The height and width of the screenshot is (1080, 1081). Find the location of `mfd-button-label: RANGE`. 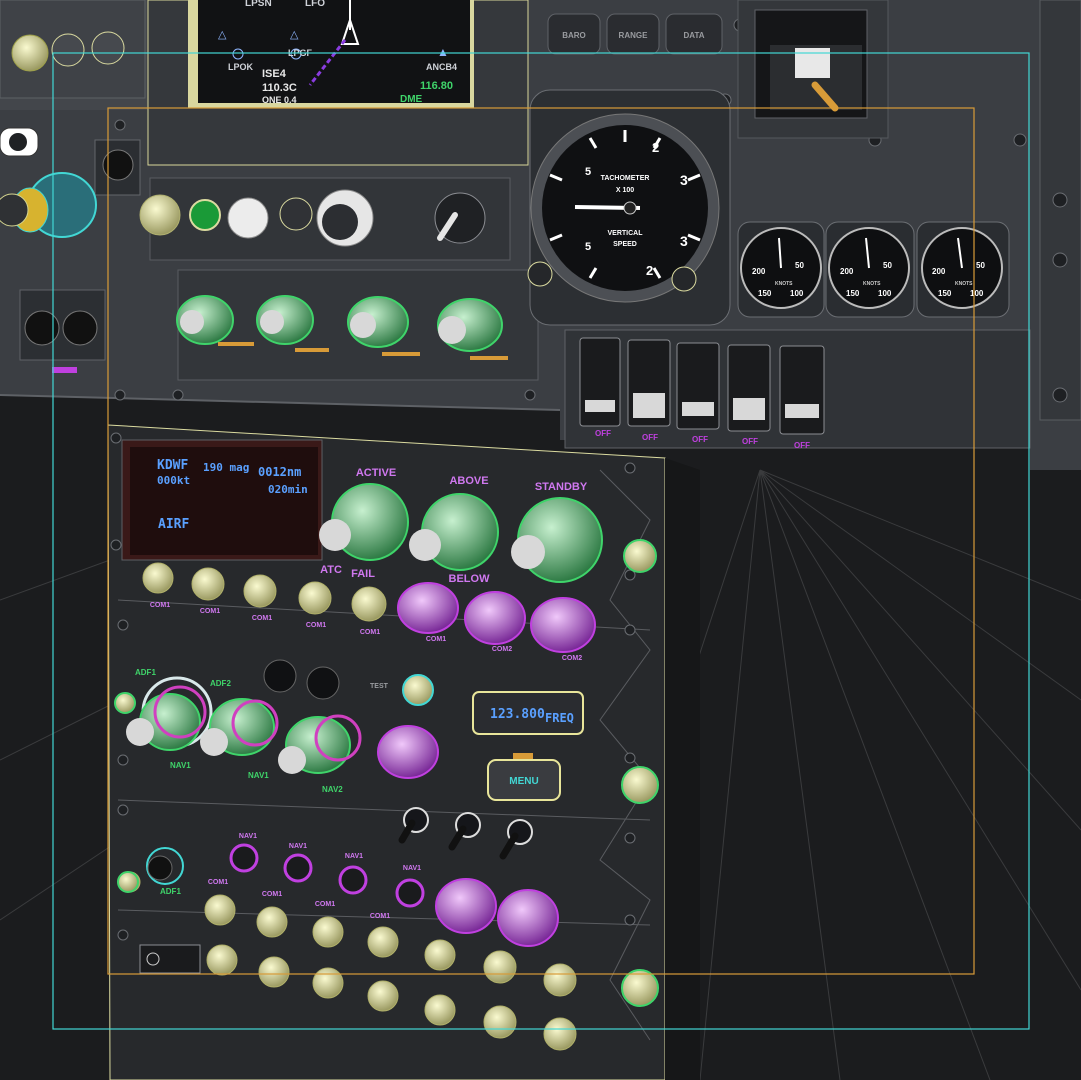

mfd-button-label: RANGE is located at coordinates (634, 35).